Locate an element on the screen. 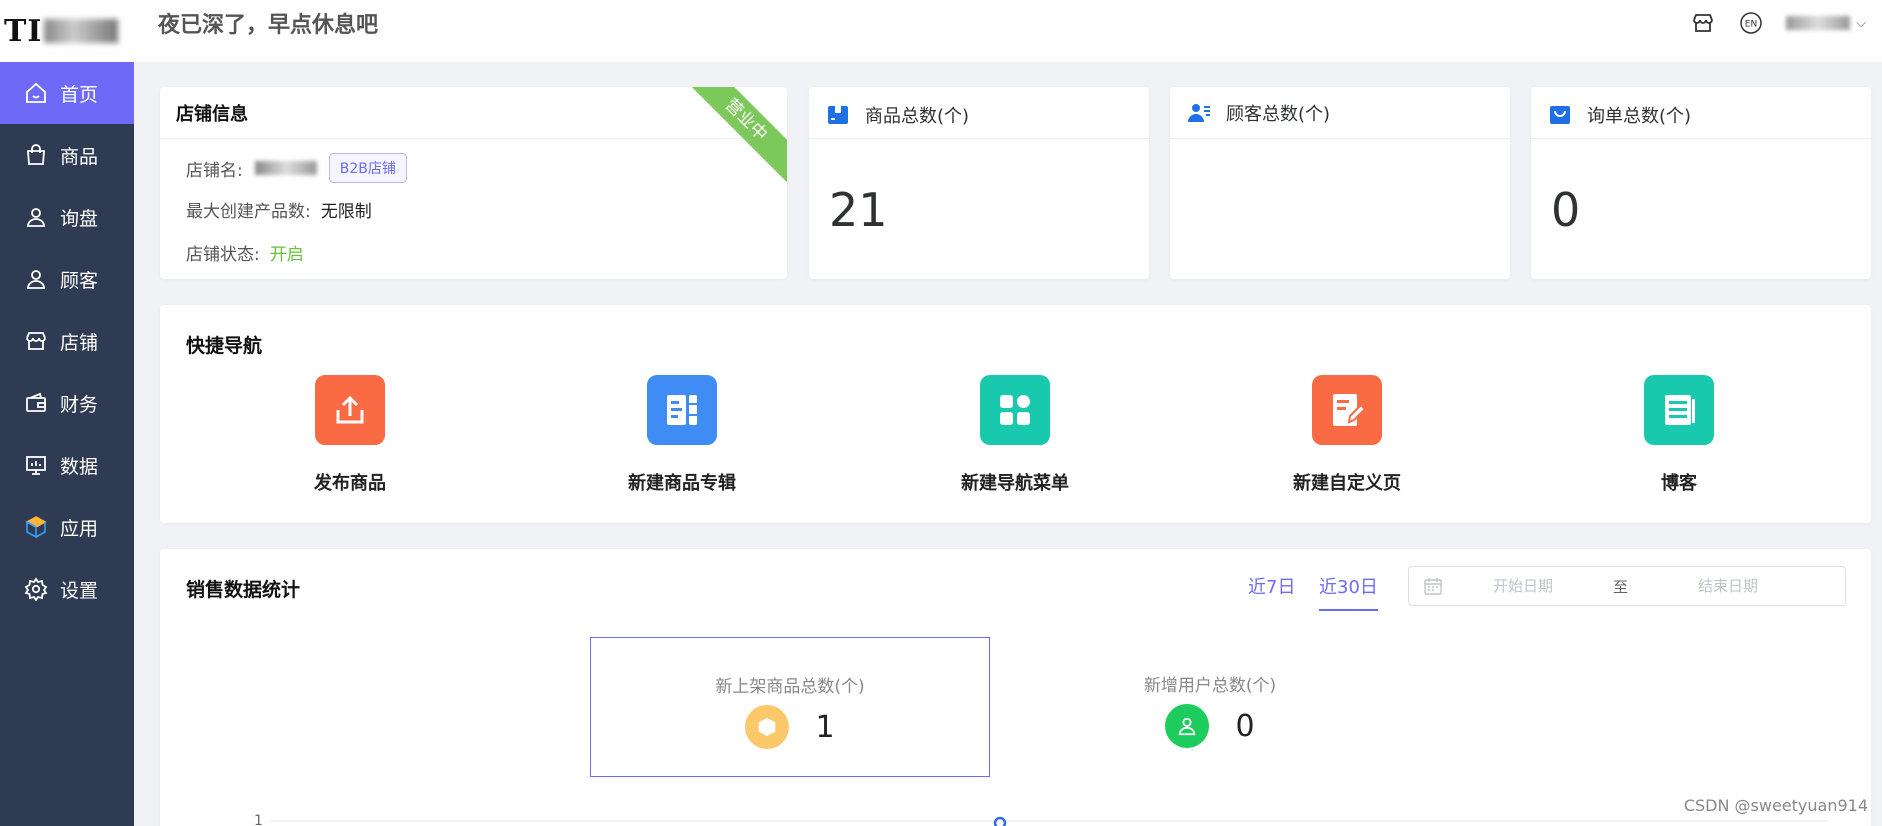 Image resolution: width=1882 pixels, height=826 pixels. header-actions: EN ⌵ is located at coordinates (1778, 23).